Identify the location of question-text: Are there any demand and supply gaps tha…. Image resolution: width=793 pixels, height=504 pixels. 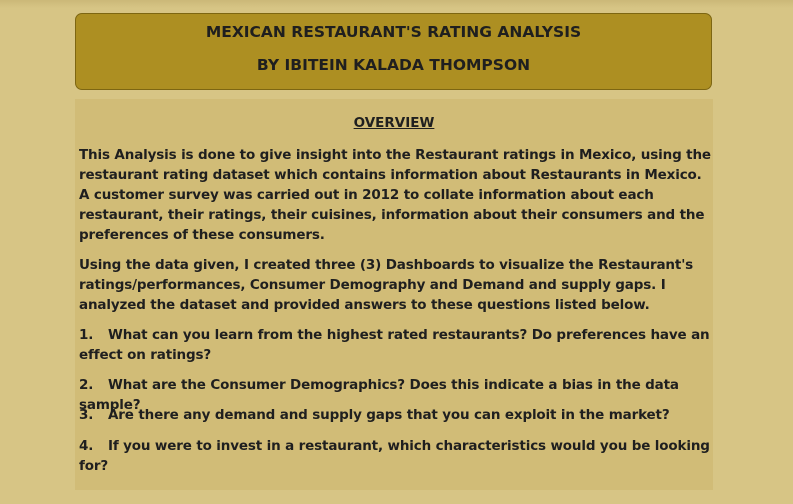
(389, 415).